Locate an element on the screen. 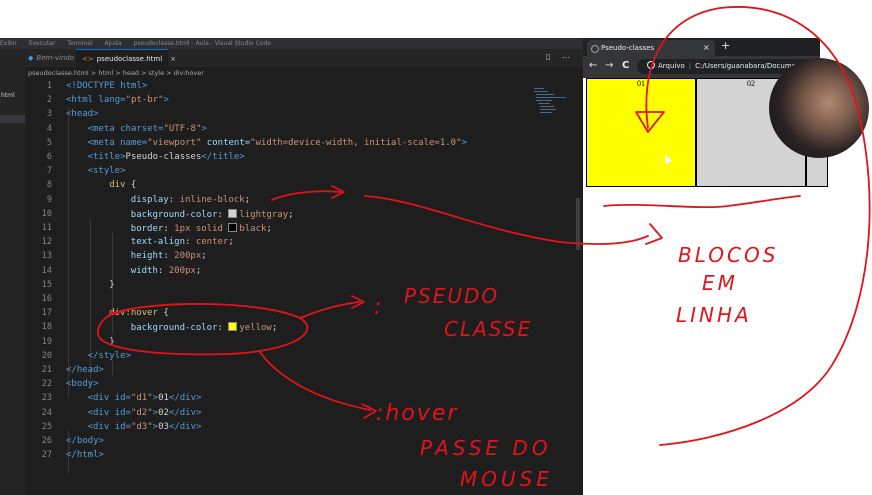  annotation-blocos: BLOCOS is located at coordinates (728, 255).